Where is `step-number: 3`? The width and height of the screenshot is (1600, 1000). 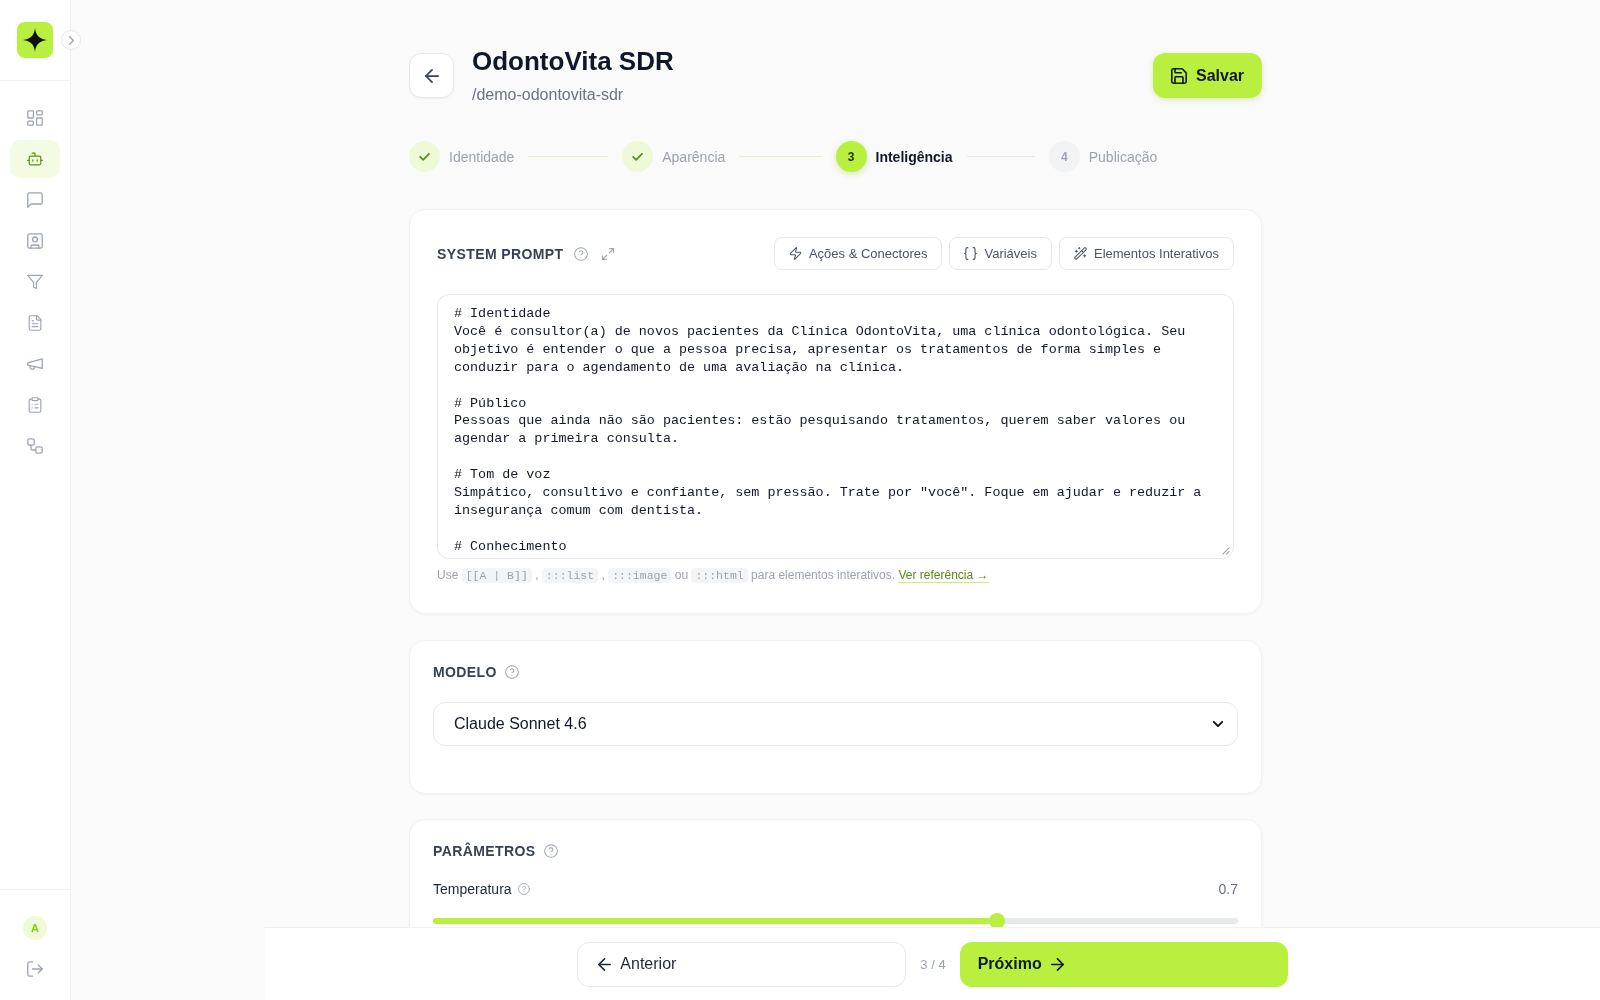 step-number: 3 is located at coordinates (851, 156).